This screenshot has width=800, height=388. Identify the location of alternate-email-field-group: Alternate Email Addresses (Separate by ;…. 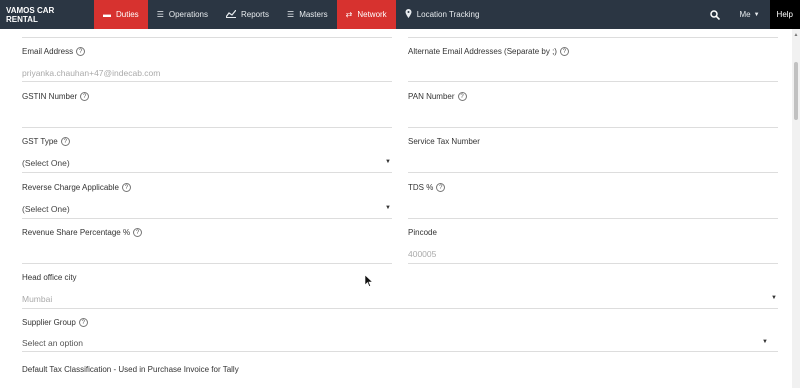
(593, 64).